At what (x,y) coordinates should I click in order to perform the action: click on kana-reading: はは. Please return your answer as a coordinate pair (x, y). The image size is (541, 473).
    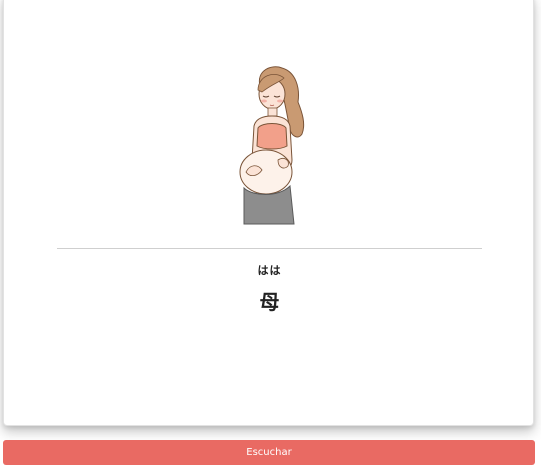
    Looking at the image, I should click on (269, 270).